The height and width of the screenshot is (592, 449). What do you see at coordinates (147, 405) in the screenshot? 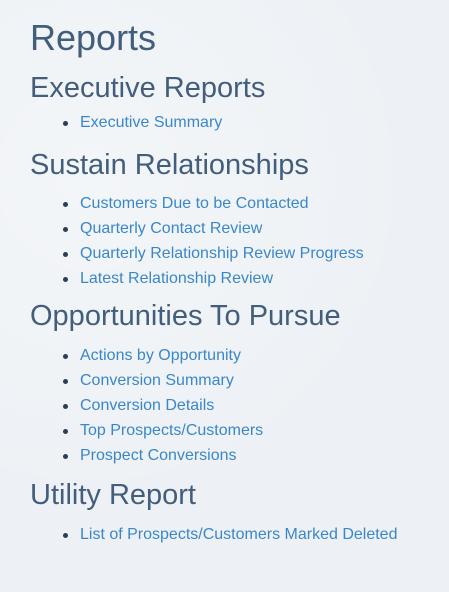
I see `link-conversion-details: Conversion Details` at bounding box center [147, 405].